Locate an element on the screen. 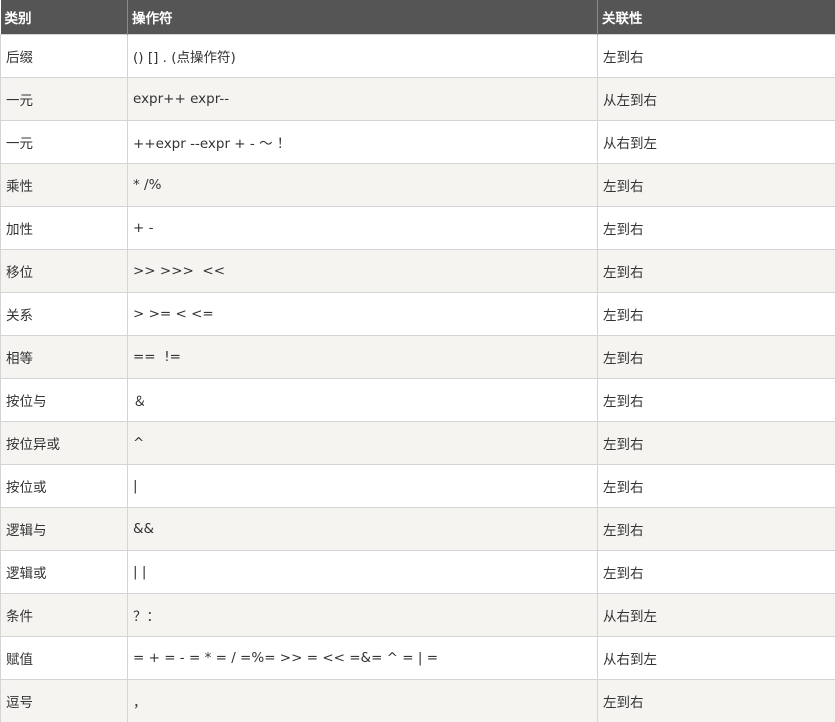 The width and height of the screenshot is (835, 722). table-row: 按位或|左到右 is located at coordinates (418, 485).